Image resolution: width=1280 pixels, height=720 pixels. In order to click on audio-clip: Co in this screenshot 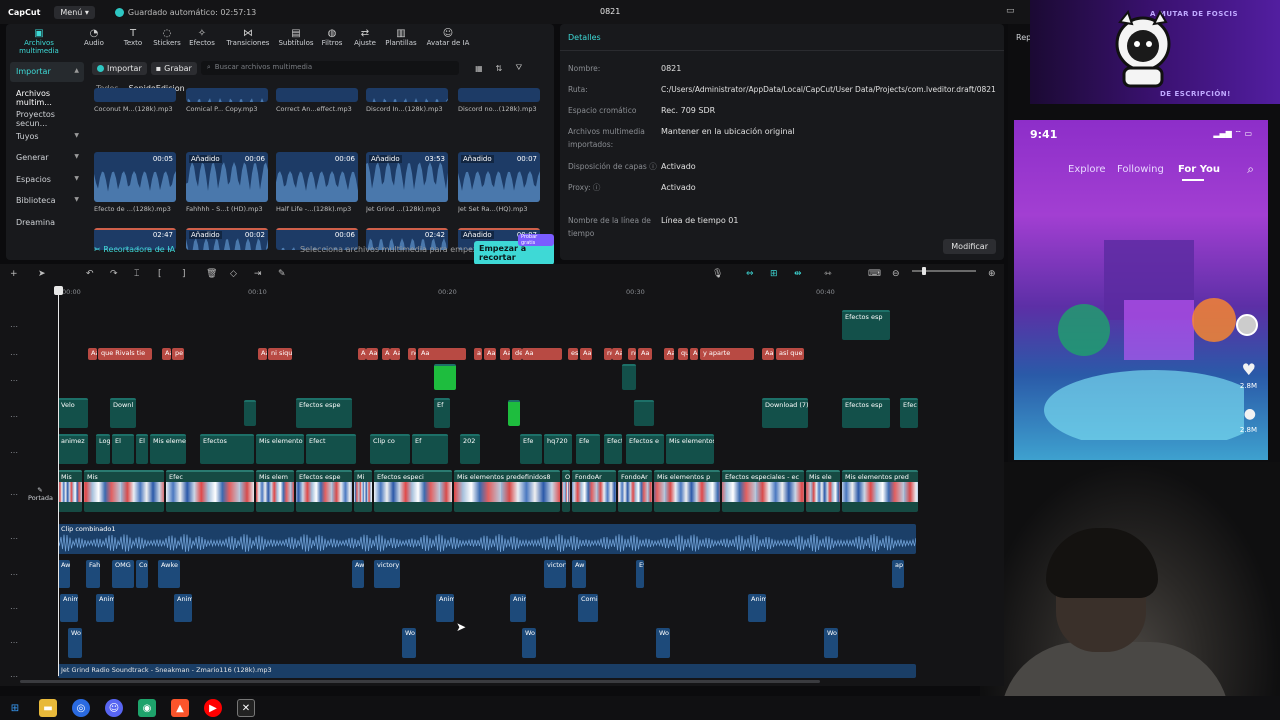, I will do `click(142, 574)`.